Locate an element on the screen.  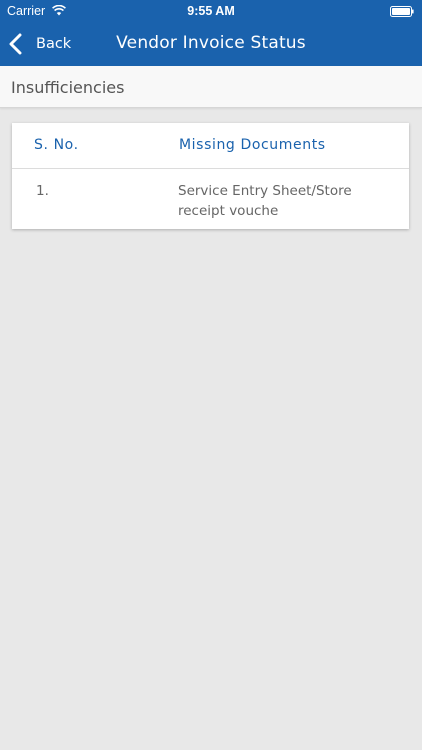
column-header-missing-documents: Missing Documents is located at coordinates (252, 145).